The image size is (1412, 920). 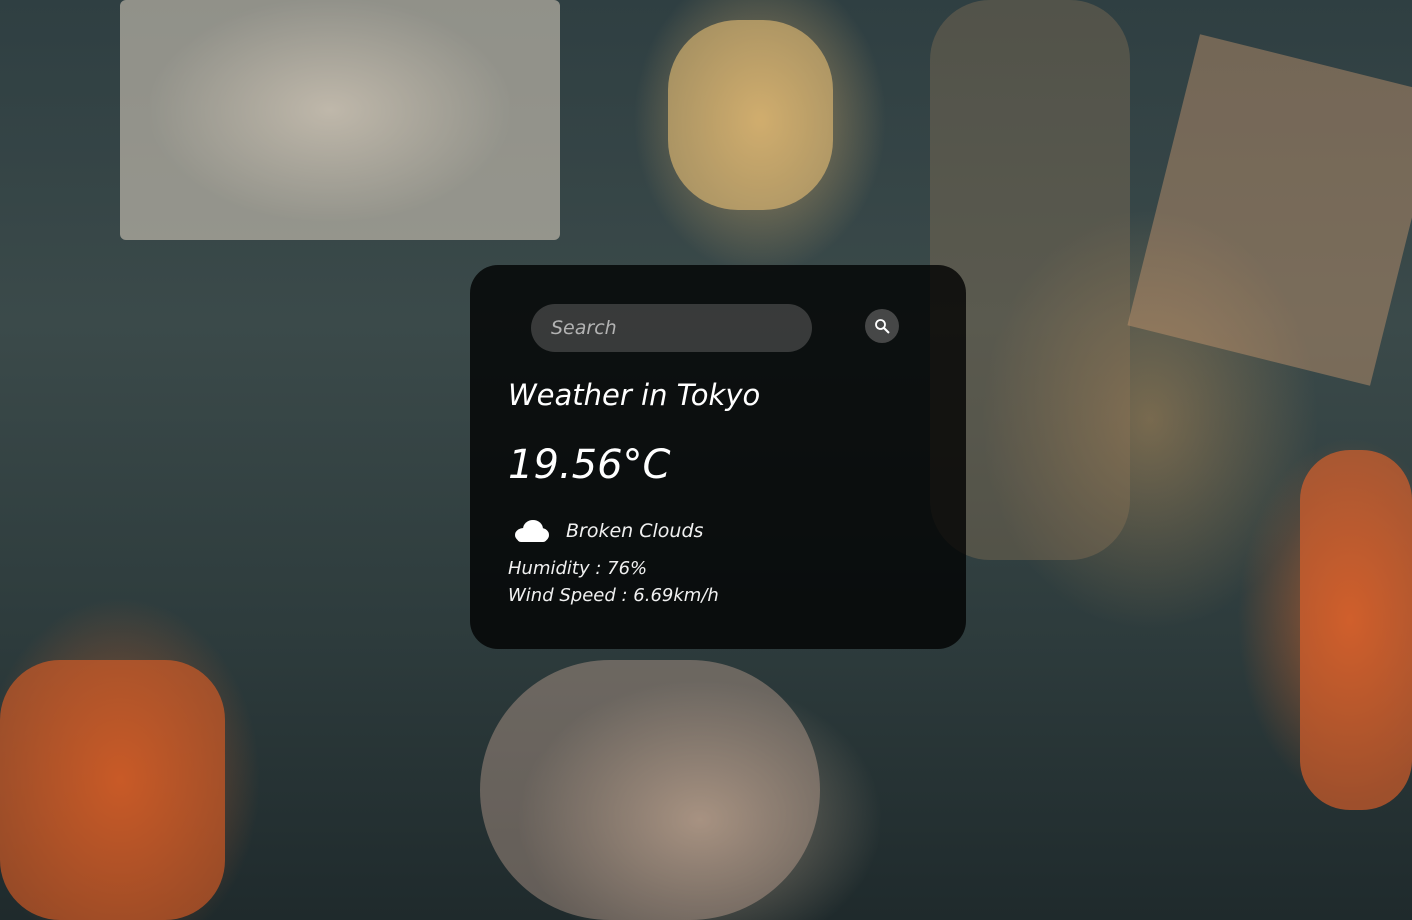 I want to click on condition-description: Broken Clouds, so click(x=635, y=531).